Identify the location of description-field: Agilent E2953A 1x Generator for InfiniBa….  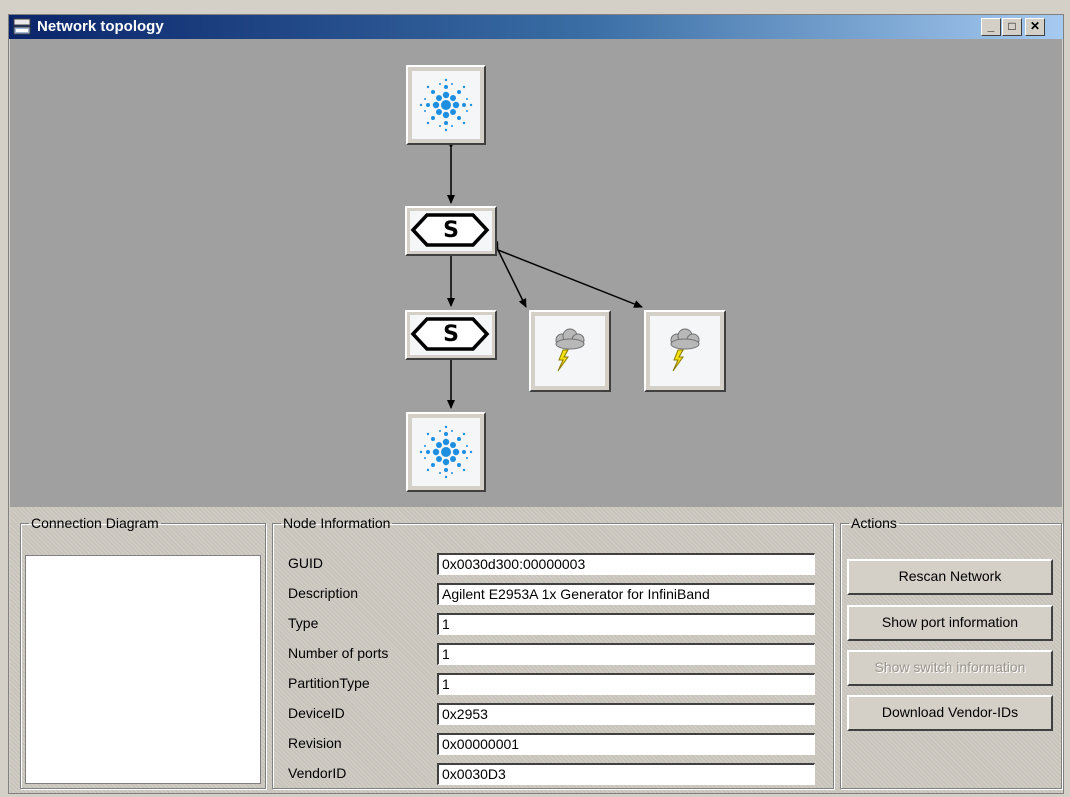
(626, 594).